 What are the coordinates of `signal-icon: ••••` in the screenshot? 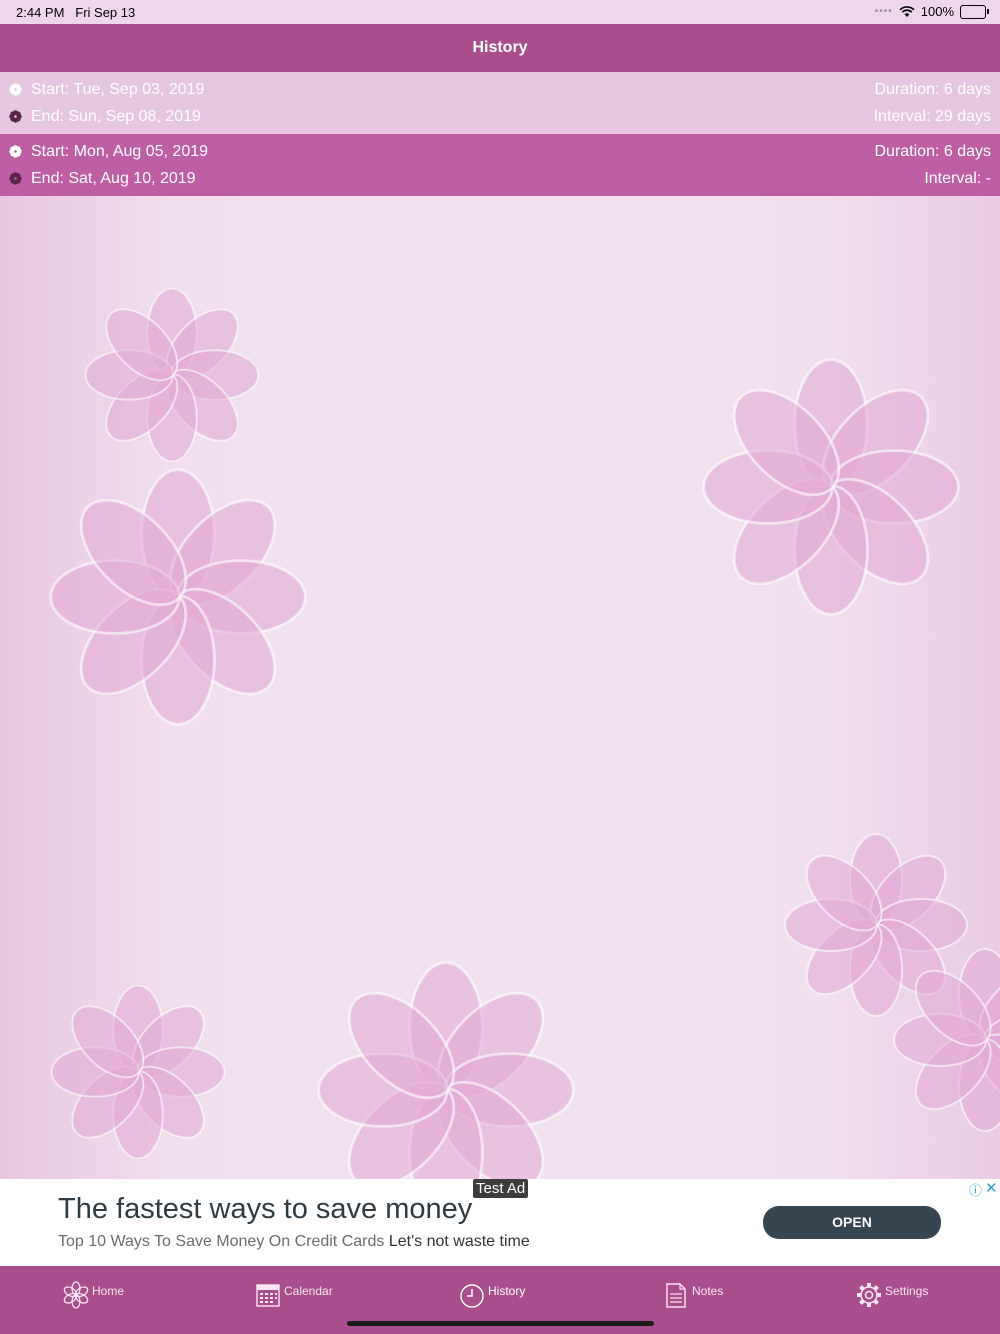 It's located at (883, 11).